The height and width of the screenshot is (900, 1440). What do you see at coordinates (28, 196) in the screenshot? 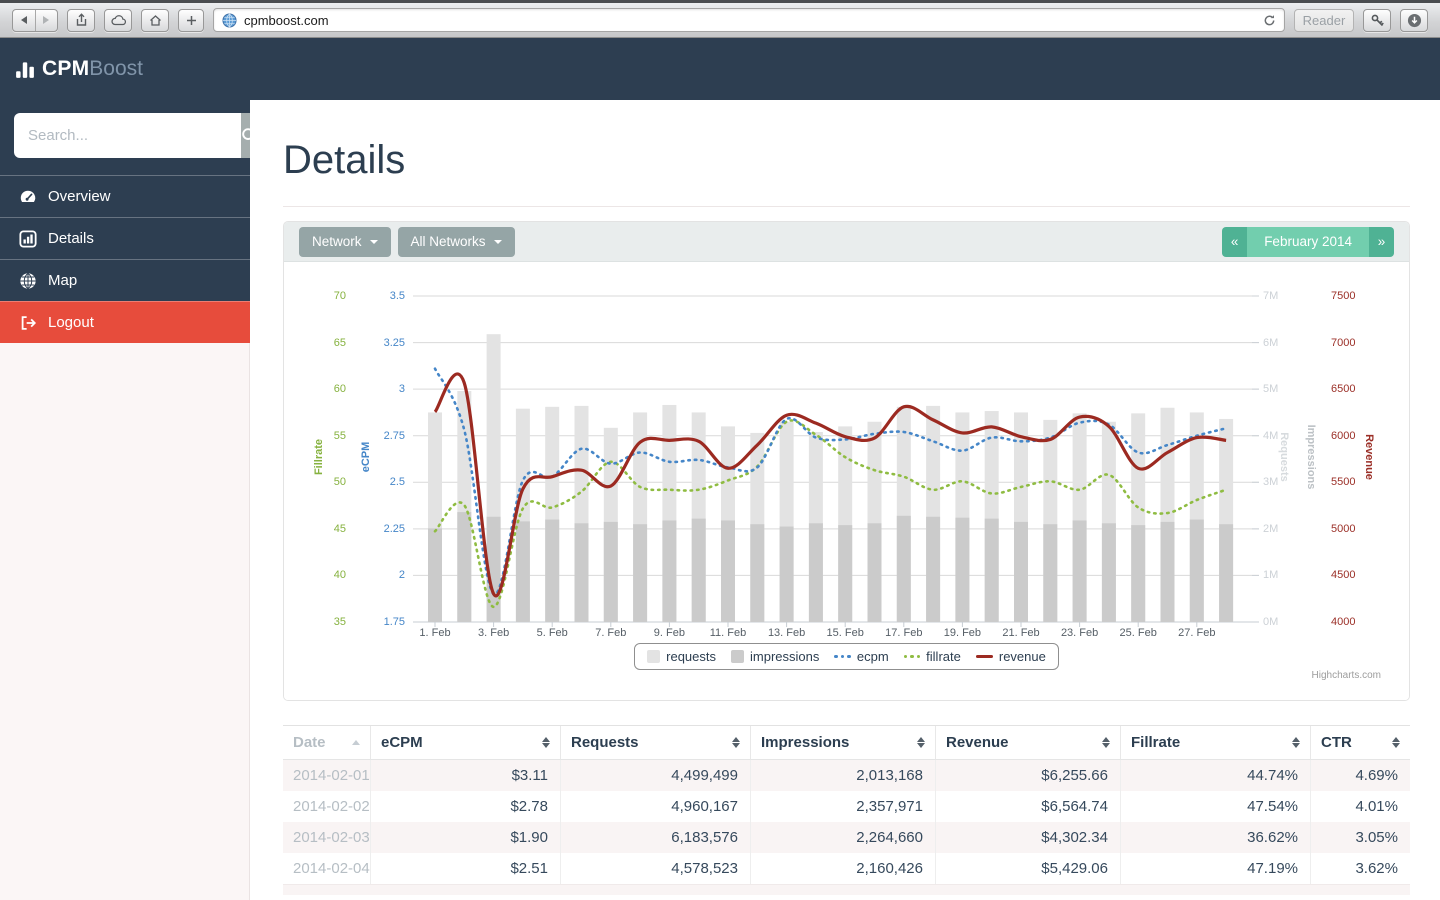
I see `gauge-icon` at bounding box center [28, 196].